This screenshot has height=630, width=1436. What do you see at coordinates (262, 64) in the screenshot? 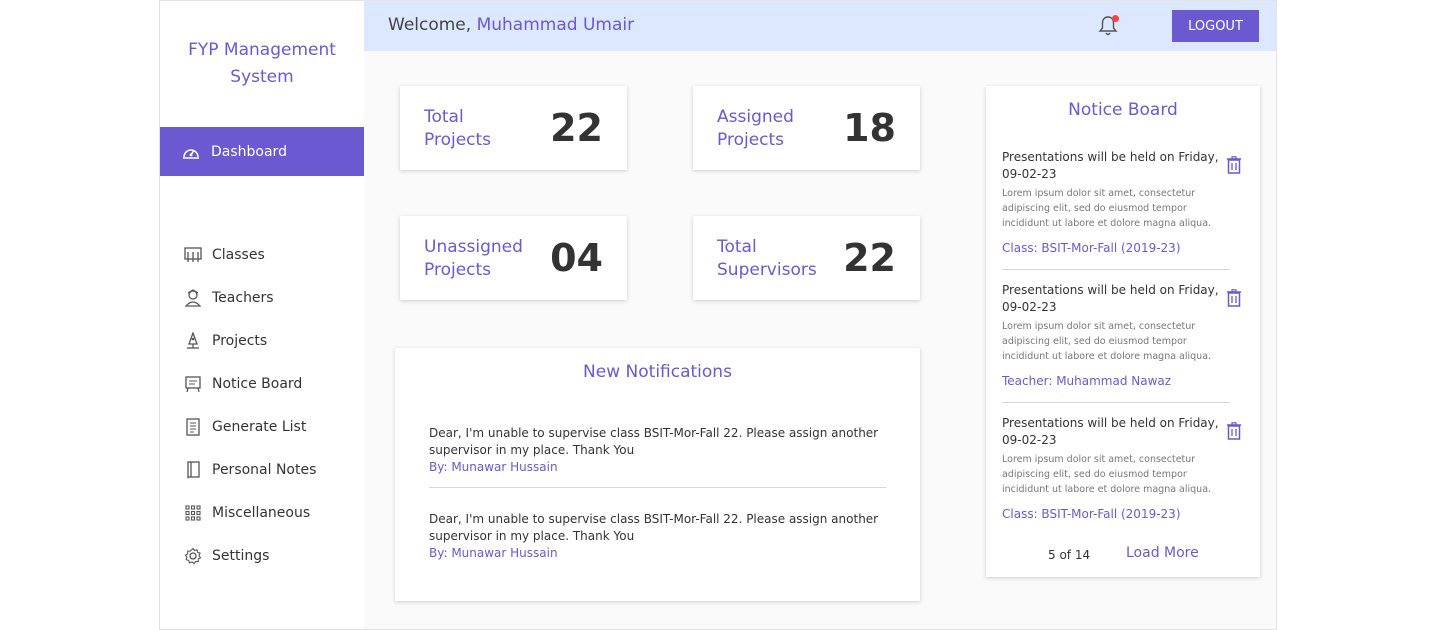
I see `app-brand: FYP Management System` at bounding box center [262, 64].